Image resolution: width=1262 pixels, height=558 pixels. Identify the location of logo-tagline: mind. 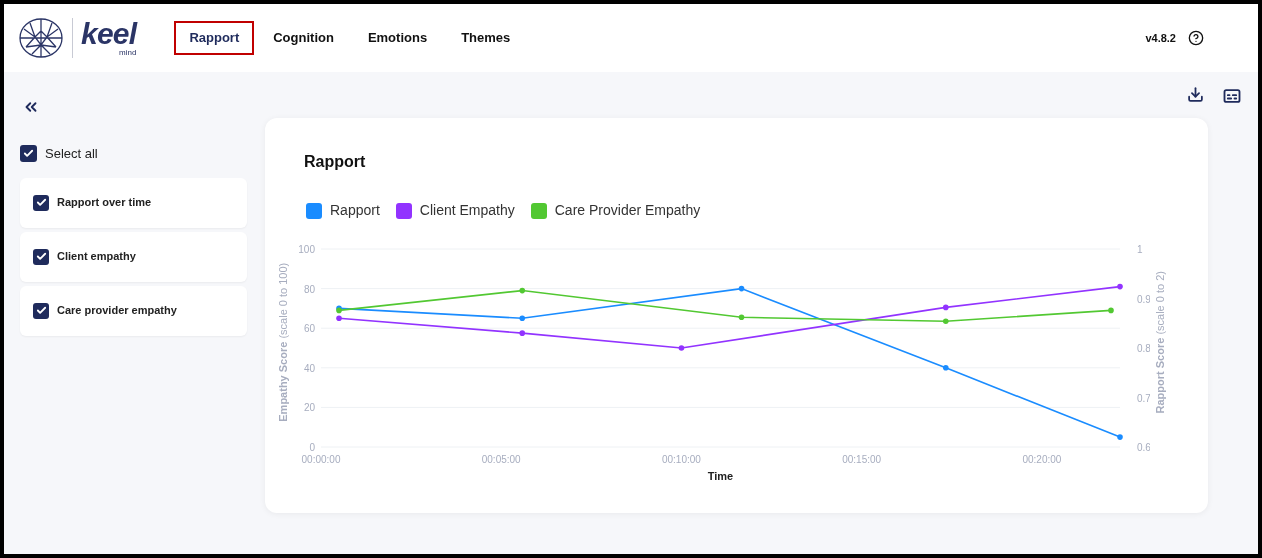
(128, 53).